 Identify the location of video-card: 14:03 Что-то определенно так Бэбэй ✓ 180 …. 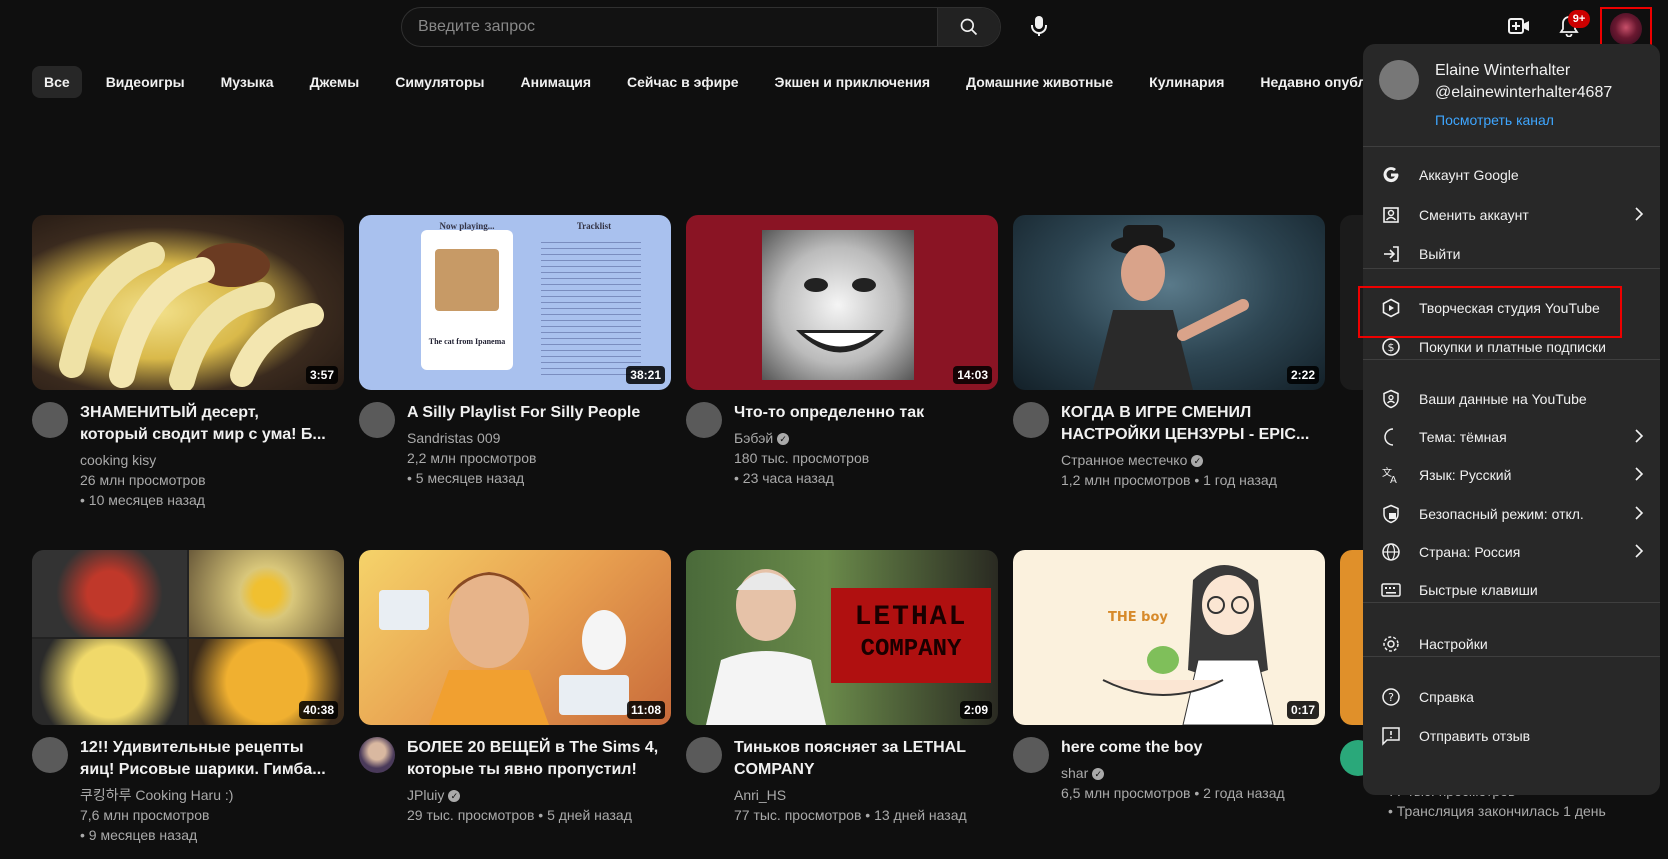
(842, 351).